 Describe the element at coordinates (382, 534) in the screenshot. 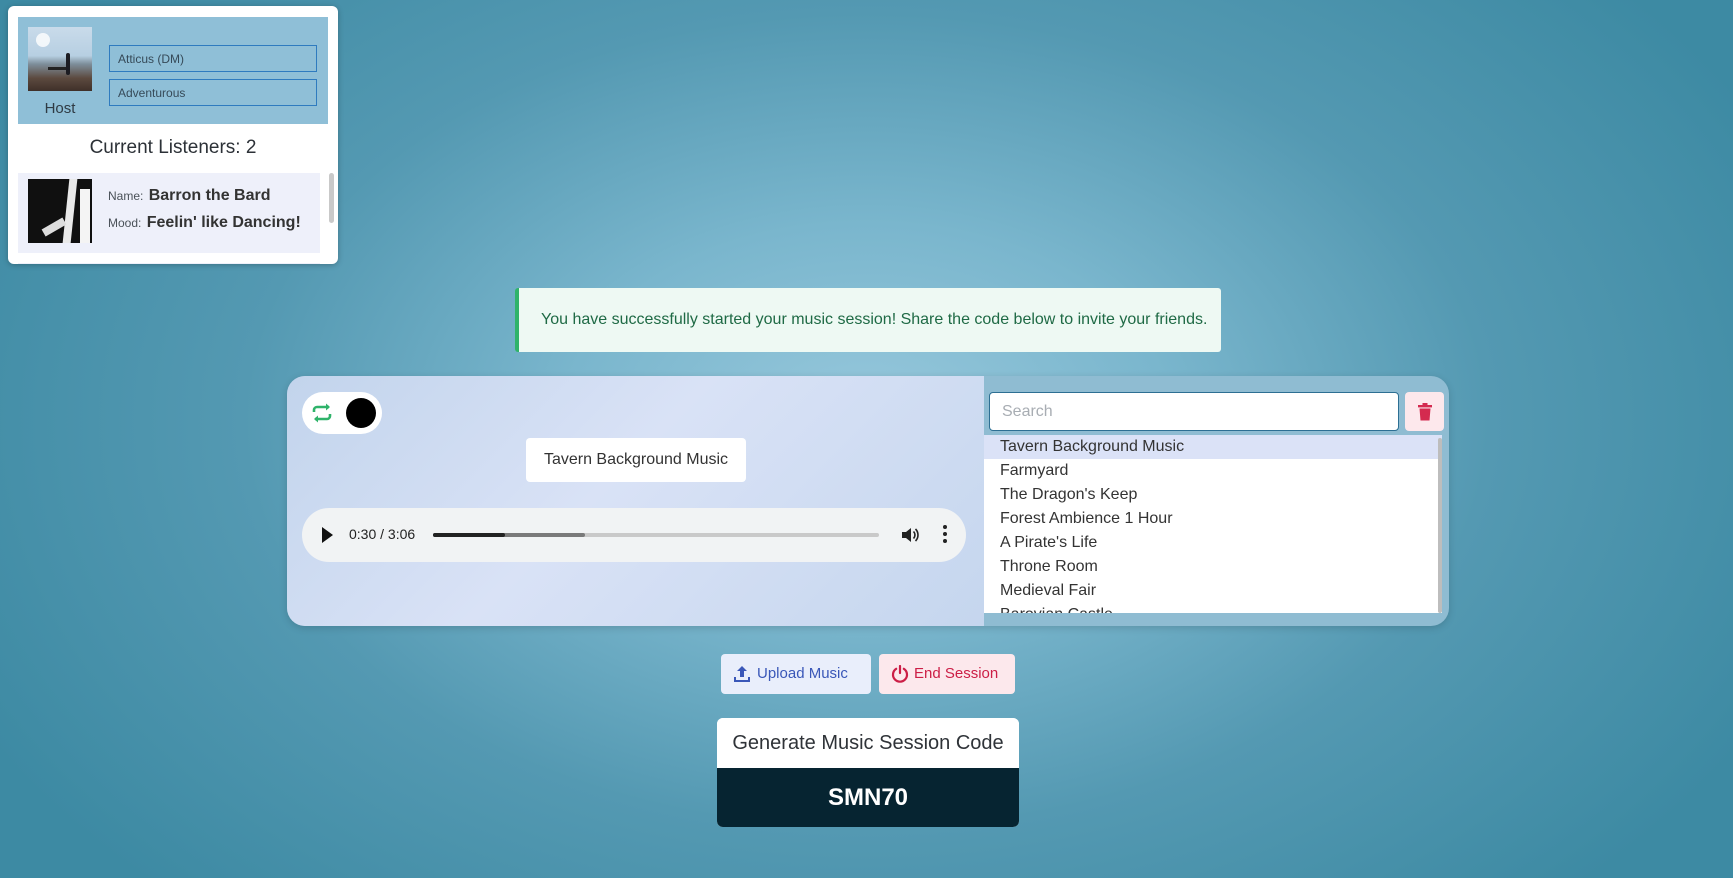

I see `time-display: 0:30 / 3:06` at that location.